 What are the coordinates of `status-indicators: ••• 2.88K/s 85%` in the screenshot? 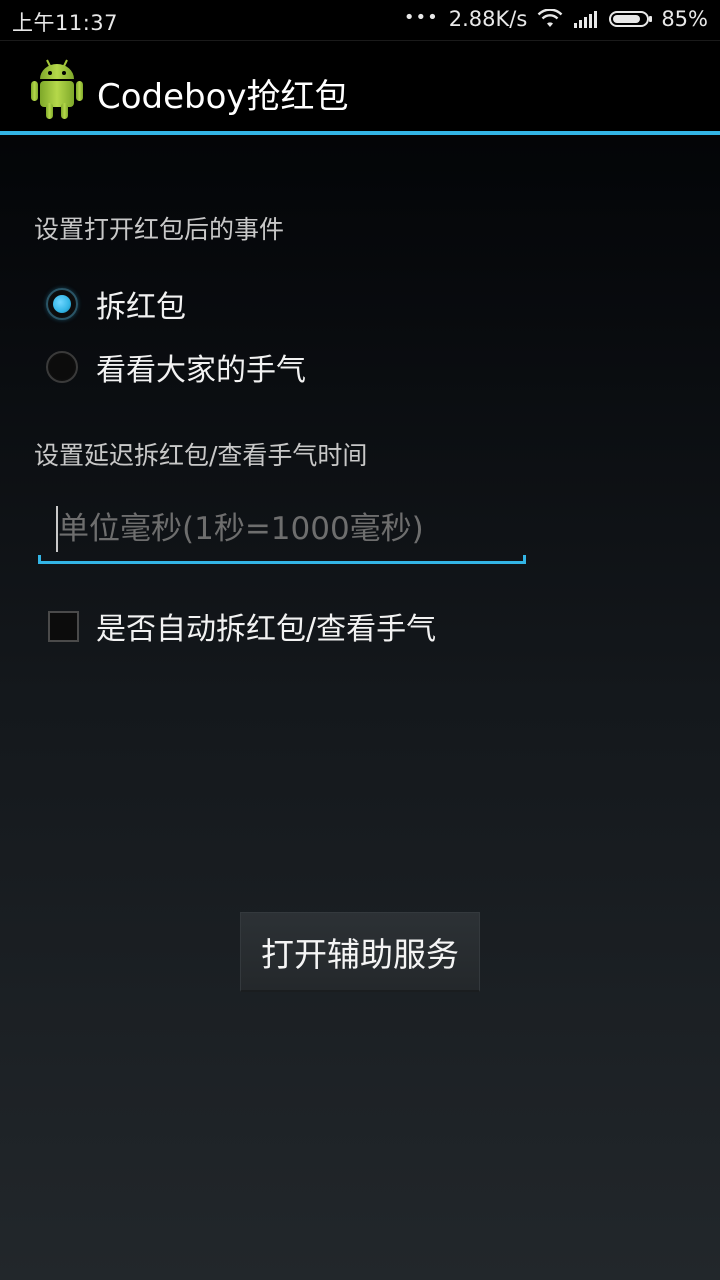 It's located at (555, 19).